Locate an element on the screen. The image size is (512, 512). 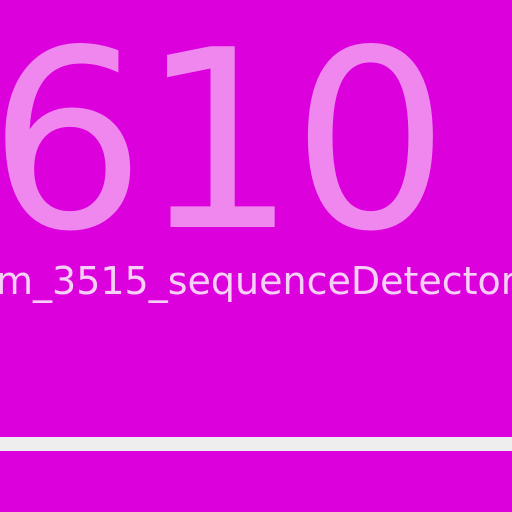
bottom-bar is located at coordinates (256, 444).